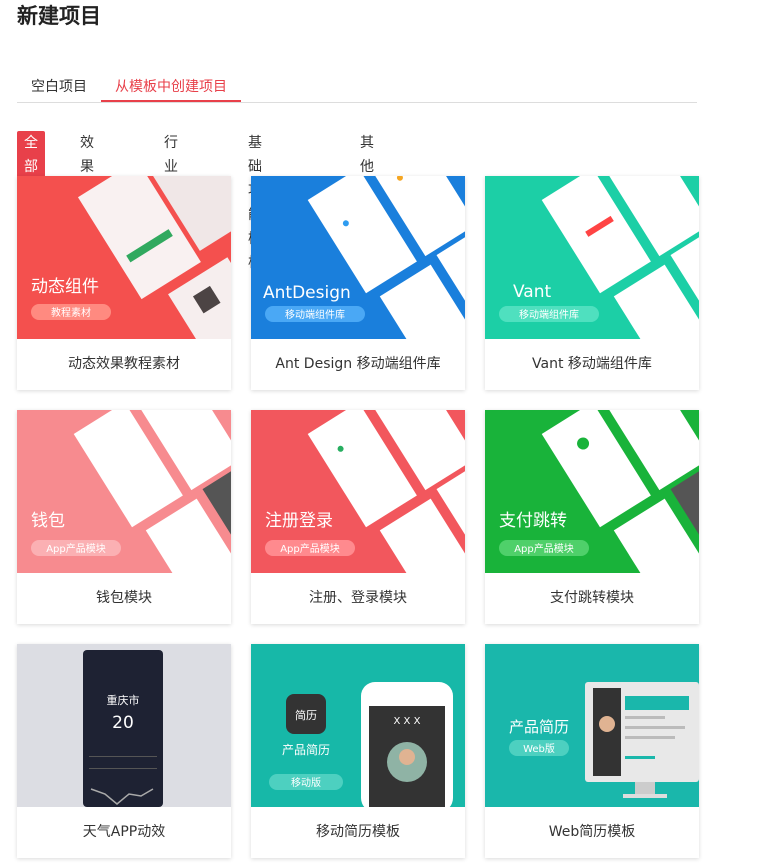 Image resolution: width=771 pixels, height=868 pixels. Describe the element at coordinates (31, 155) in the screenshot. I see `filter-all: 全部` at that location.